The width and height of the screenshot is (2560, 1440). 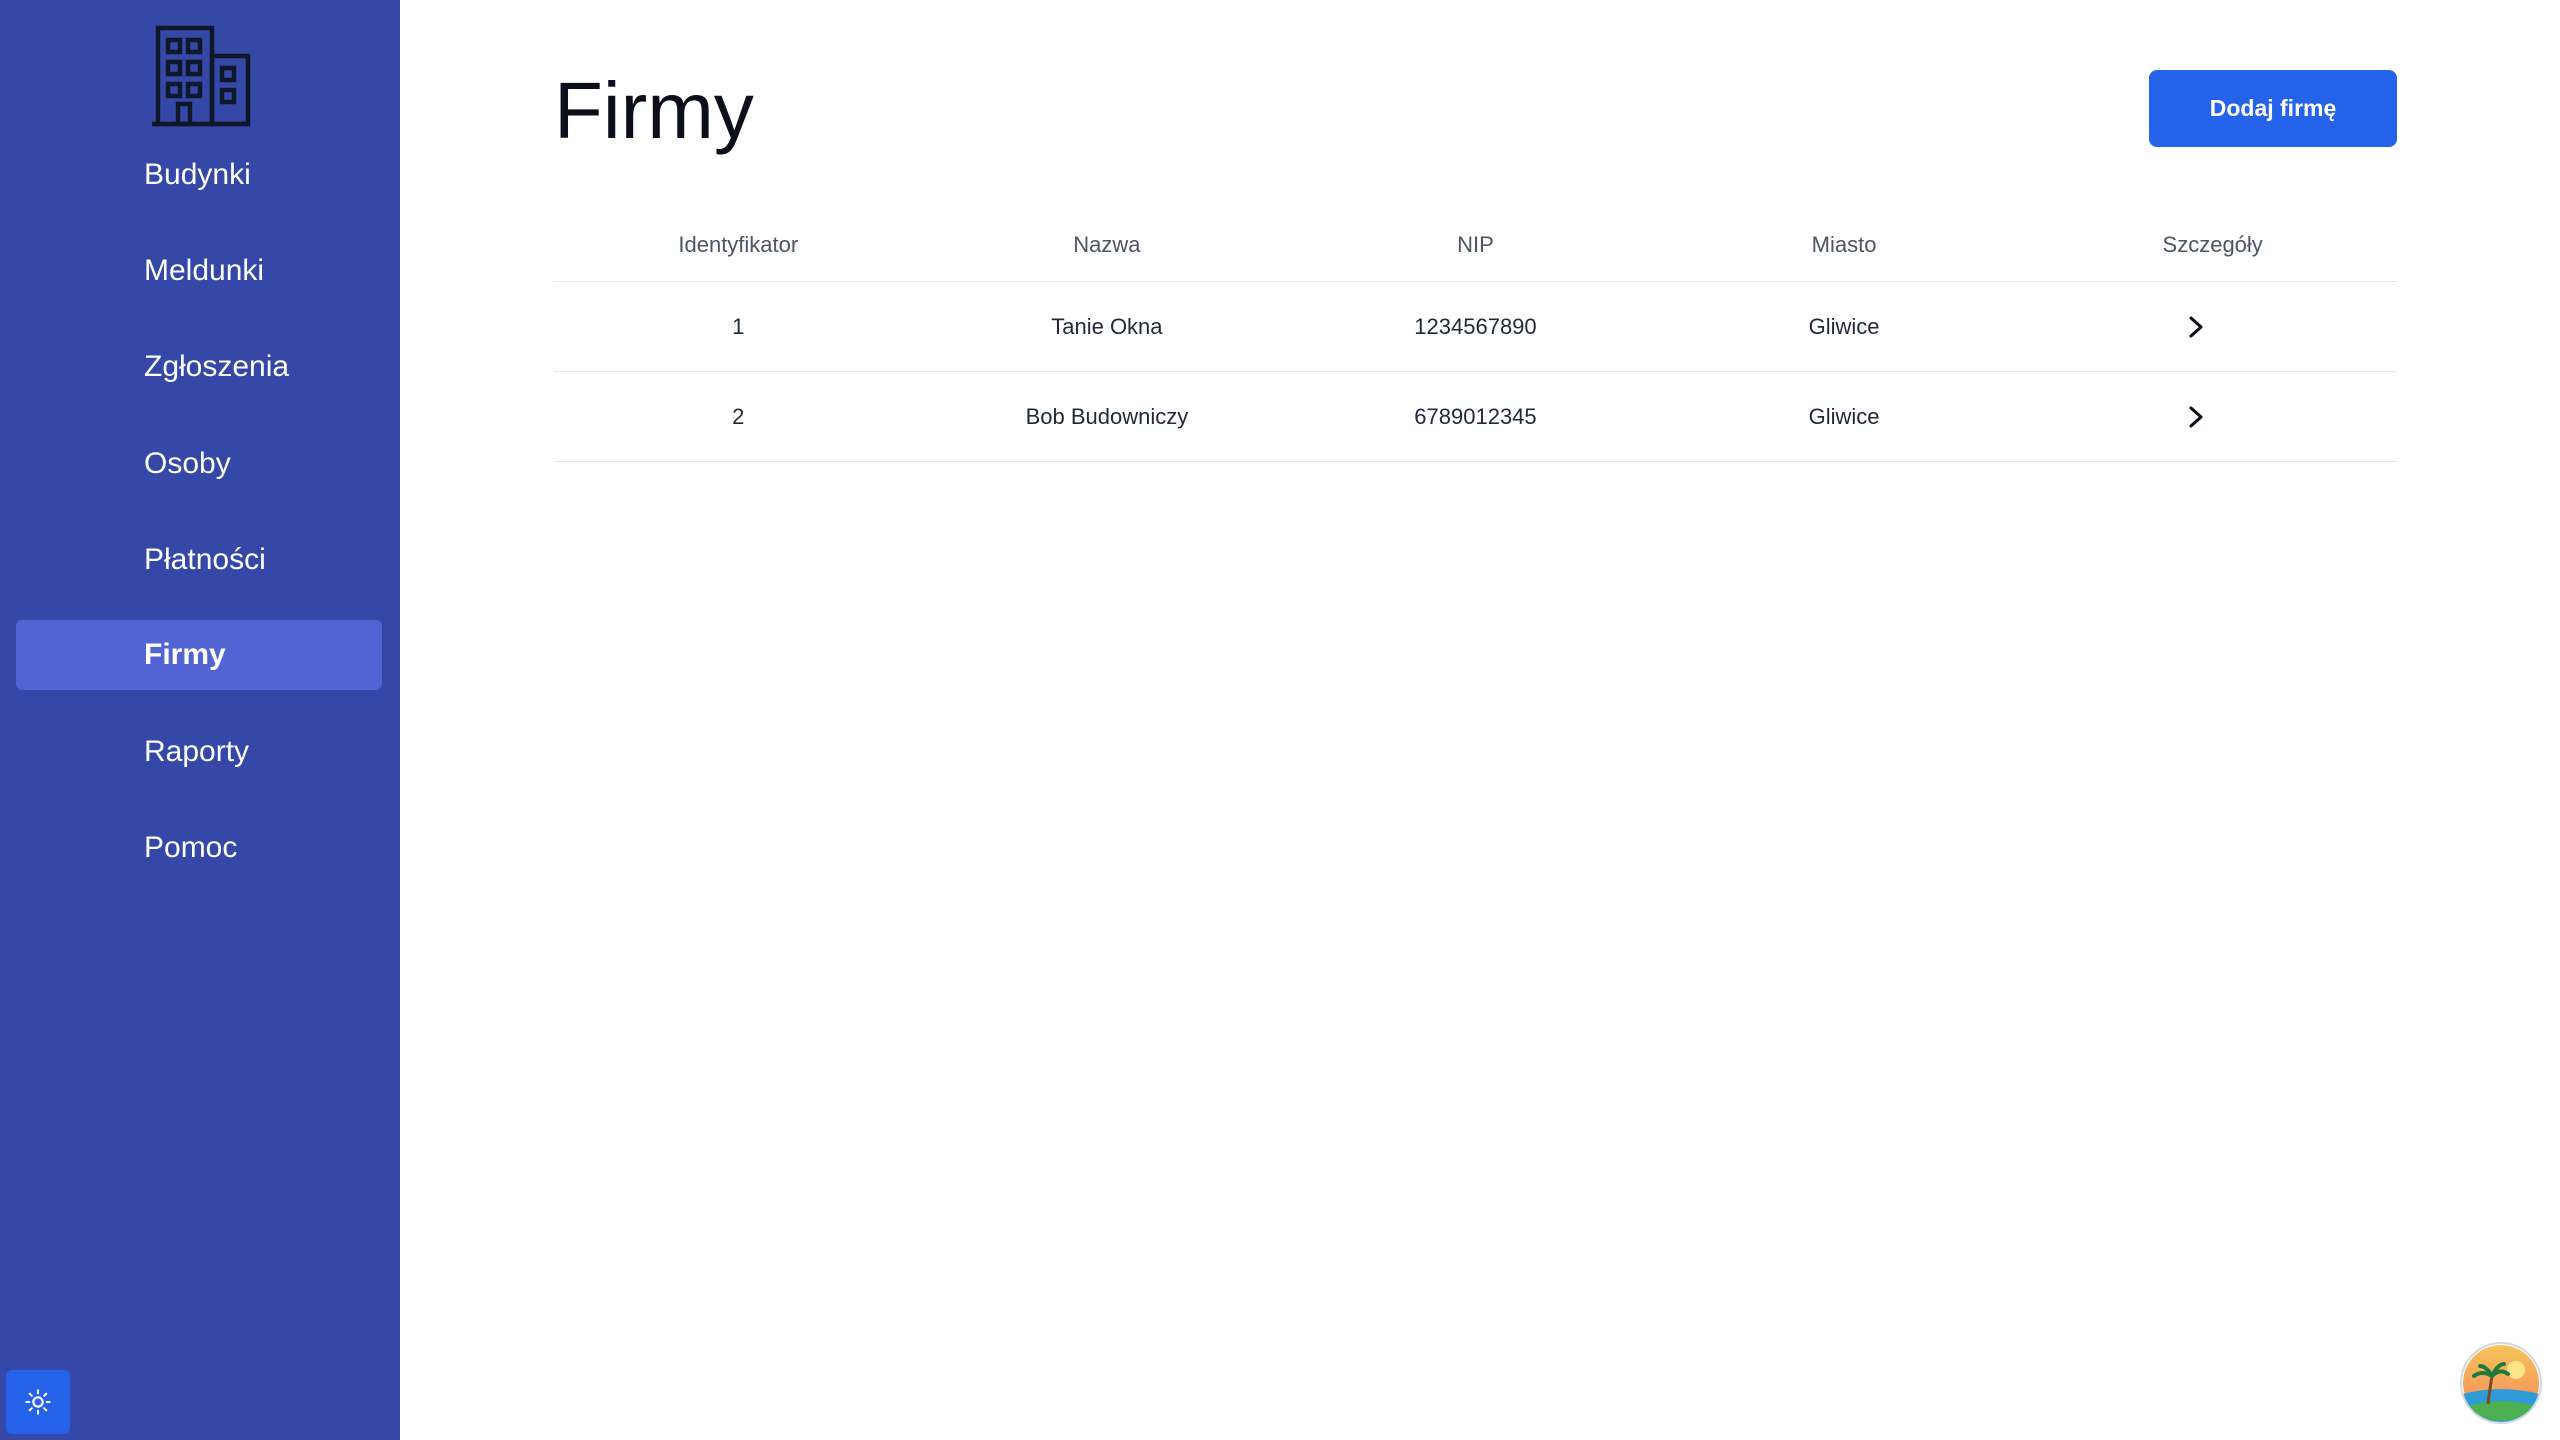 I want to click on table-row: 2 Bob Budowniczy 6789012345 Gliwice, so click(x=1475, y=417).